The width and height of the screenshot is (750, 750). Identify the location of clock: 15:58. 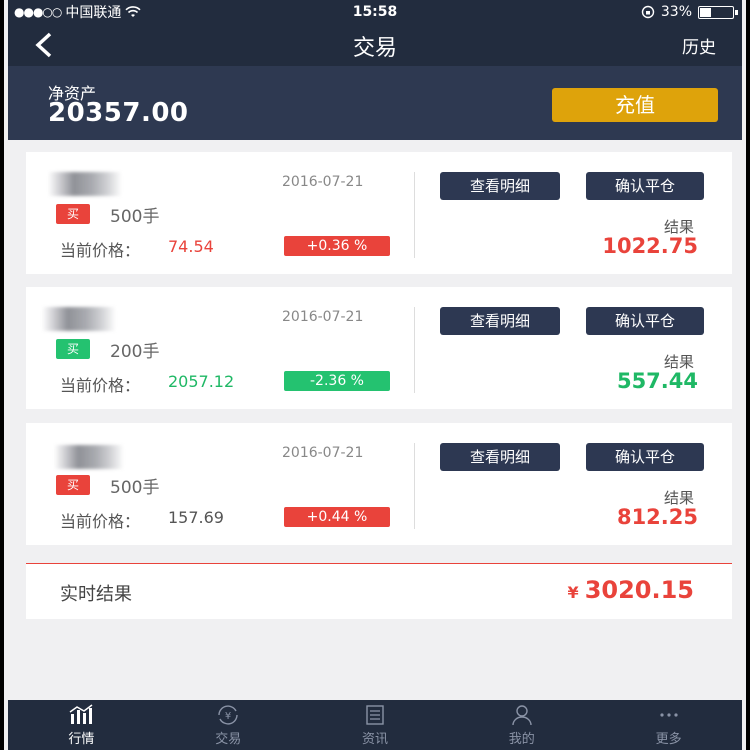
(375, 12).